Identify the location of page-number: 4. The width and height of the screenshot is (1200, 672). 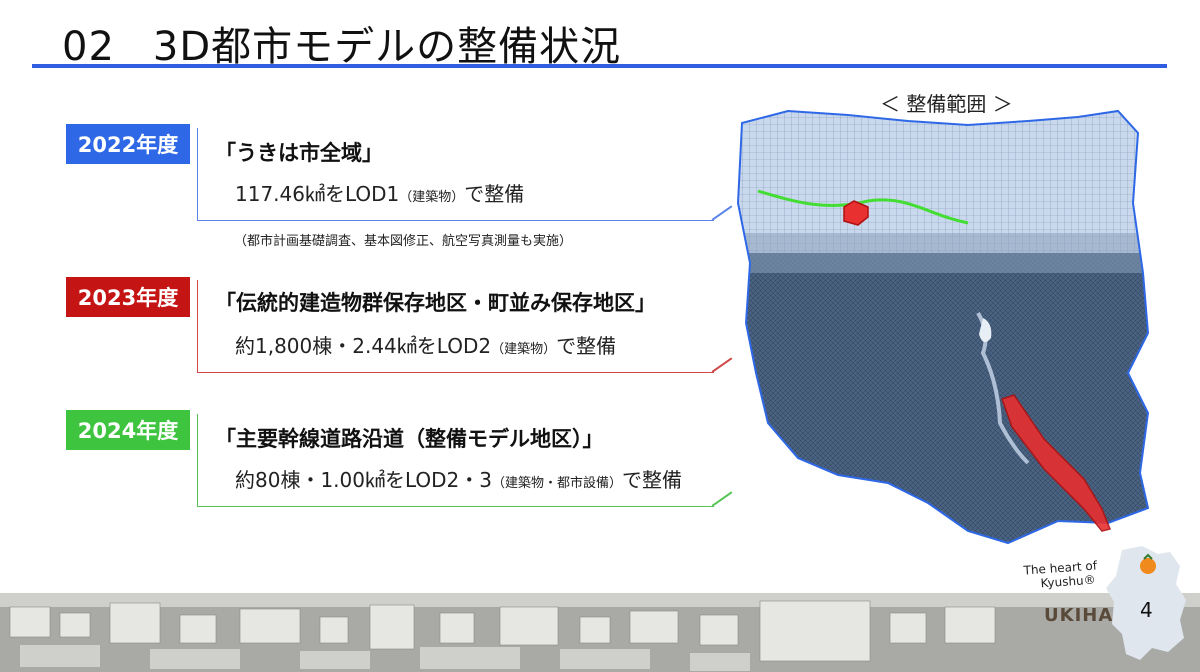
(1146, 610).